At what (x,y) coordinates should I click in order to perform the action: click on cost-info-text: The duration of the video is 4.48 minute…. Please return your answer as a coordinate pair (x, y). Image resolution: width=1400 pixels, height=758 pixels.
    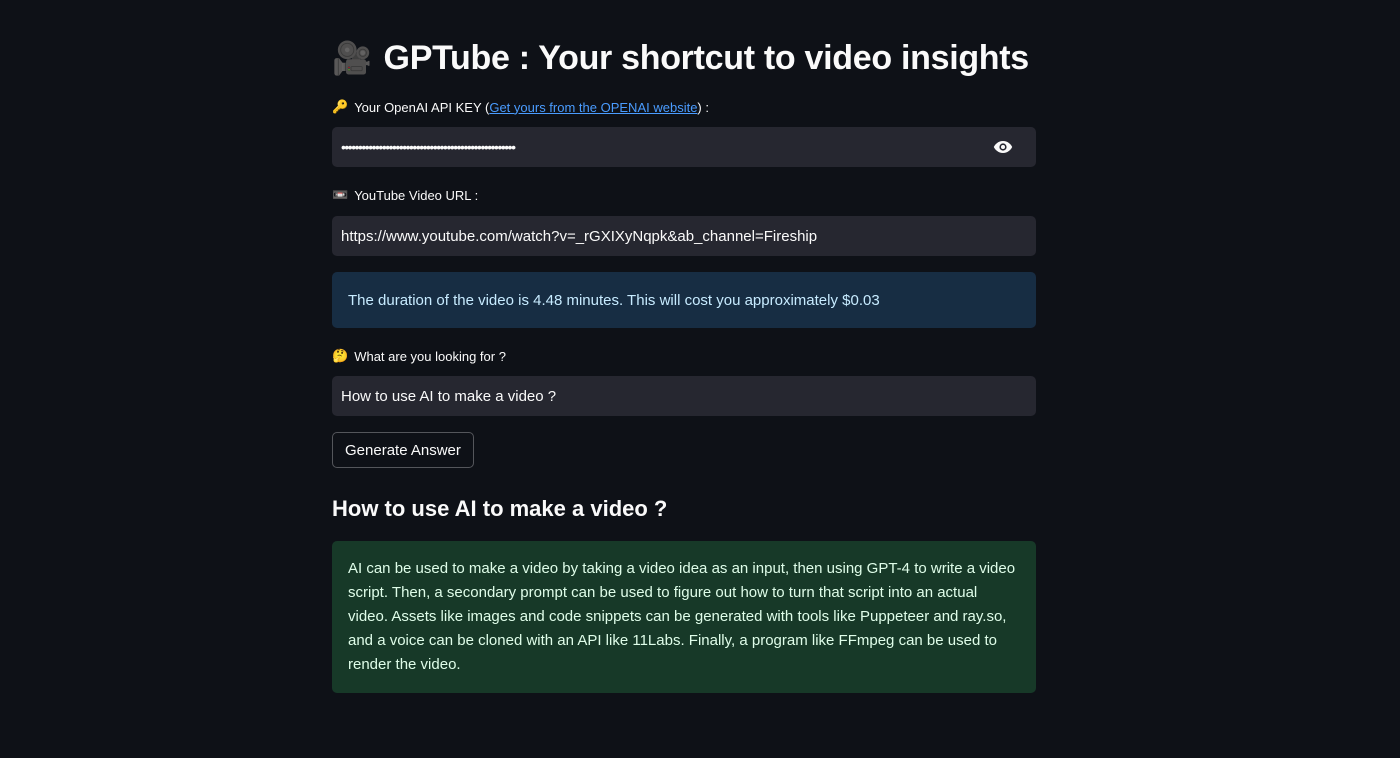
    Looking at the image, I should click on (614, 300).